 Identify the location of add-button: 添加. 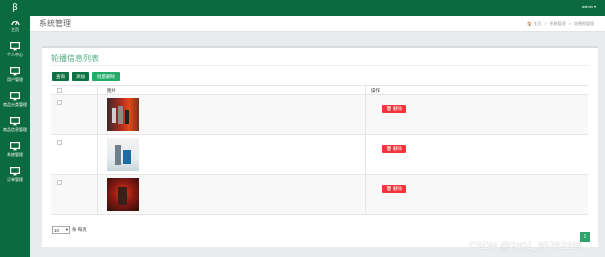
(80, 76).